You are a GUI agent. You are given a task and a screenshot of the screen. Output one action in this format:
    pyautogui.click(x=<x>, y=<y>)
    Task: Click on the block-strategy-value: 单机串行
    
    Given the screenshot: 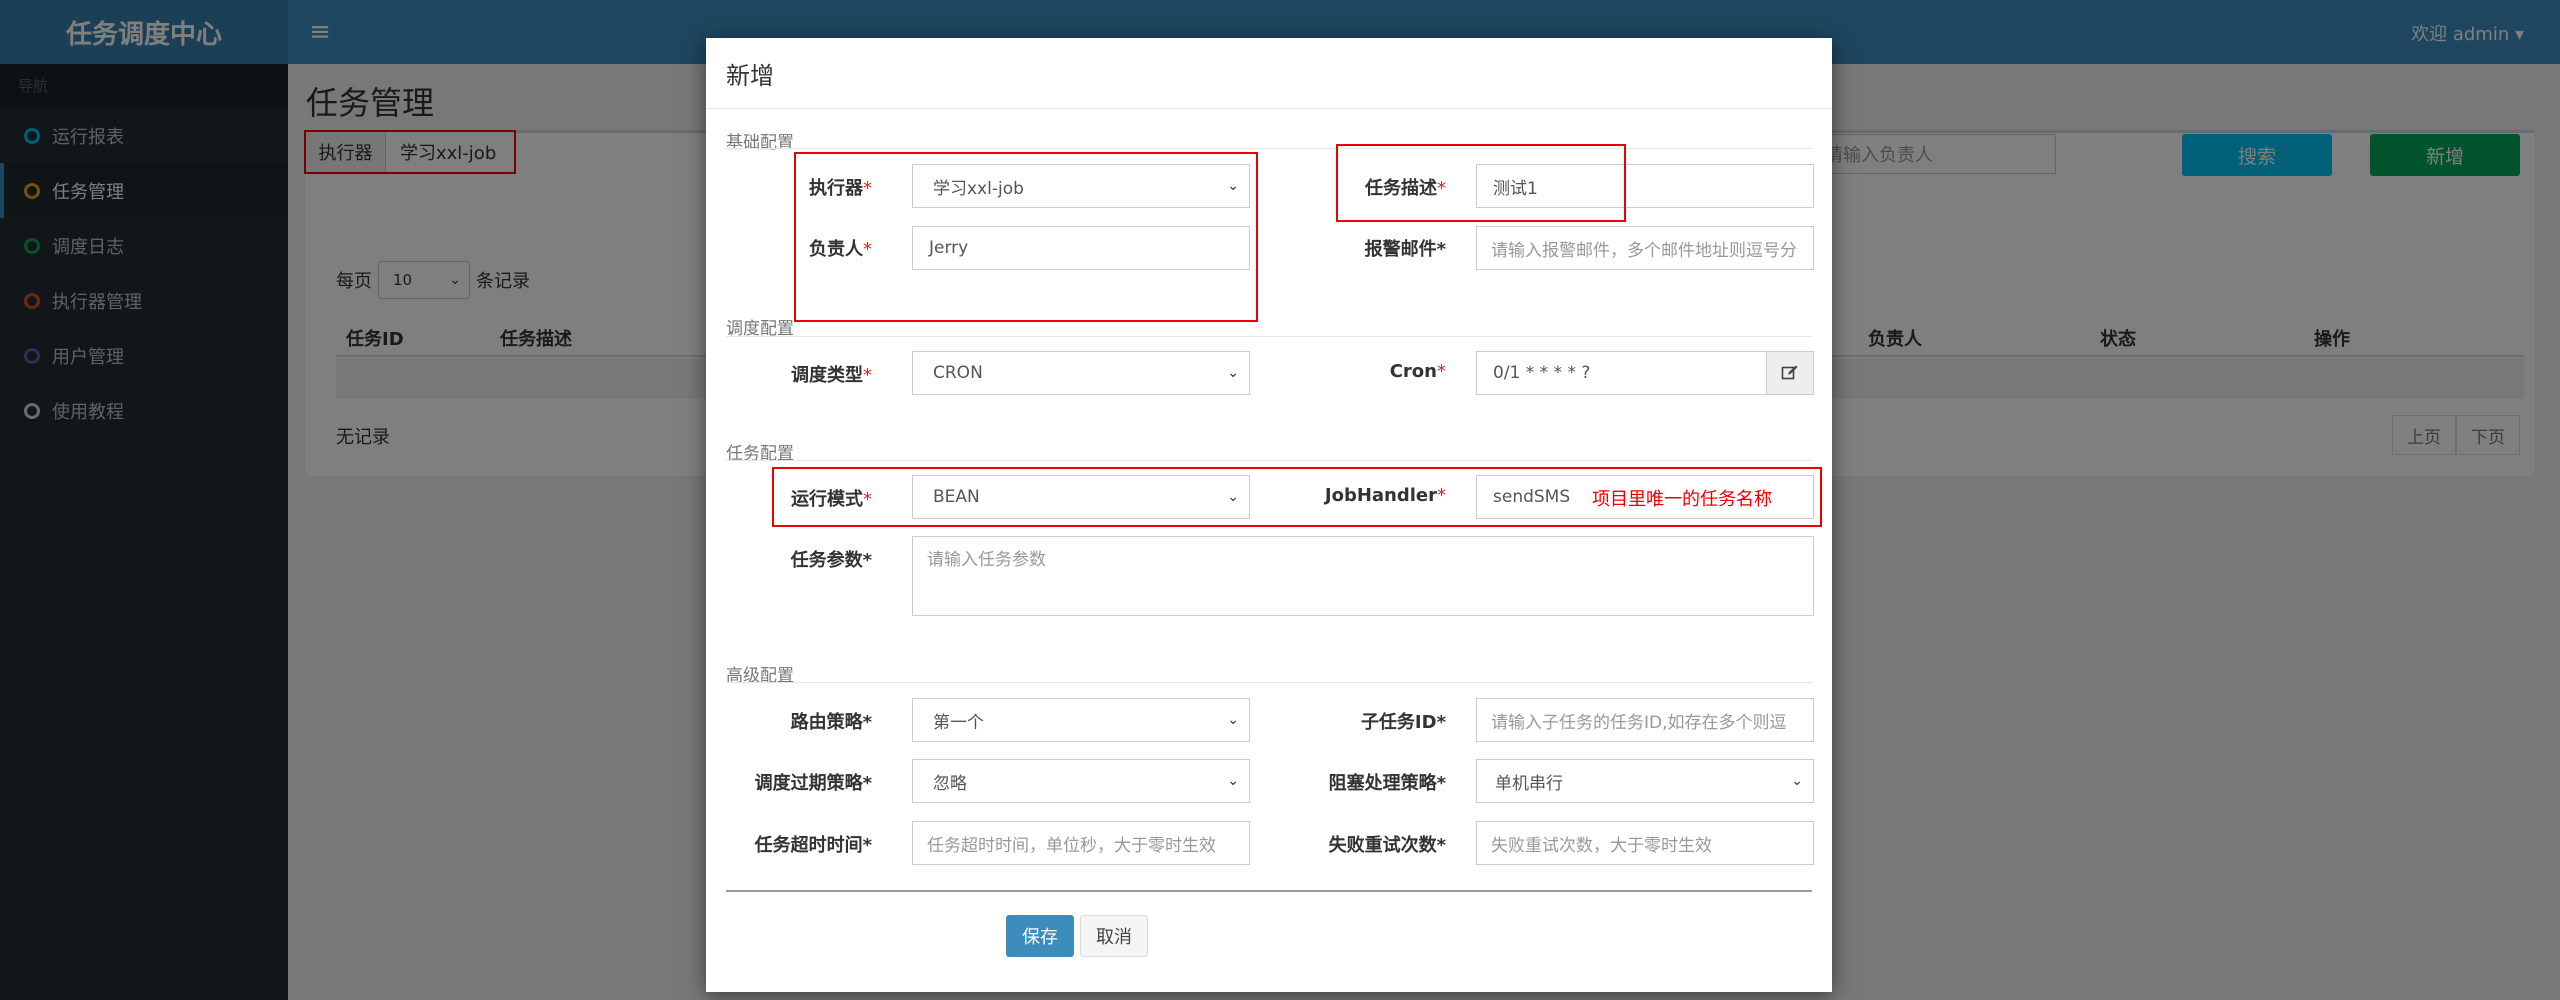 What is the action you would take?
    pyautogui.click(x=1529, y=783)
    